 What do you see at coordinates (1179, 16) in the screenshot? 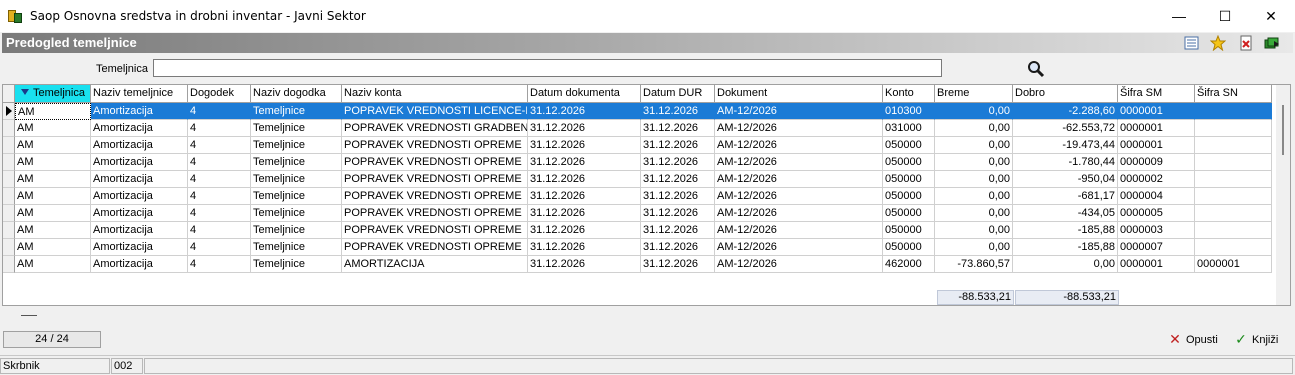
I see `minimize-button: —` at bounding box center [1179, 16].